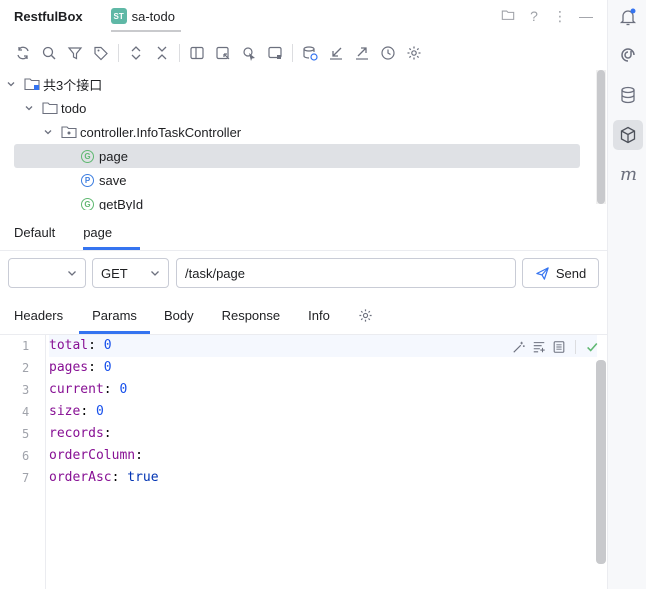 The image size is (646, 589). I want to click on toolbar, so click(213, 53).